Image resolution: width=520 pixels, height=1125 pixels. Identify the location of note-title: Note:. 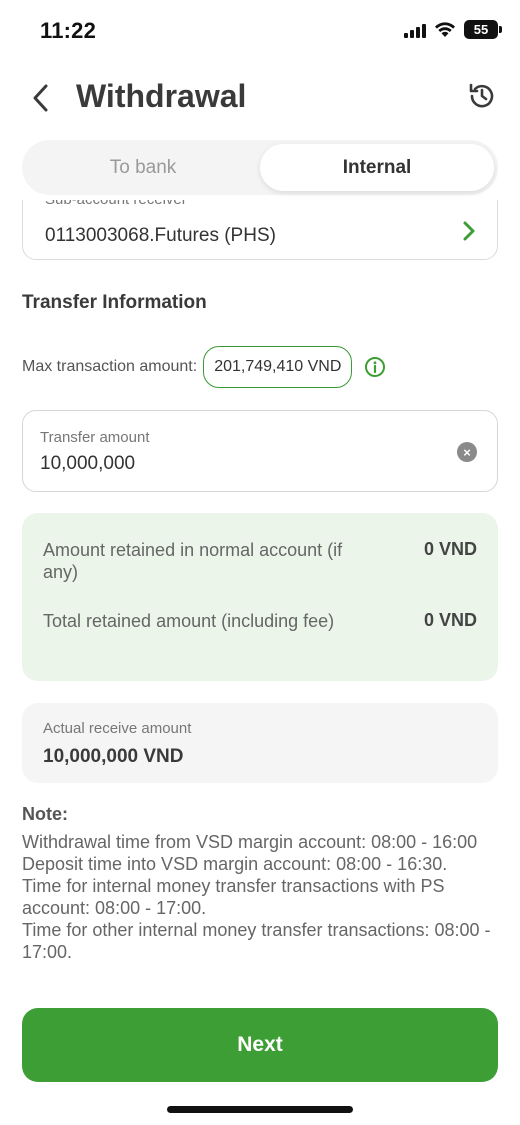
(45, 814).